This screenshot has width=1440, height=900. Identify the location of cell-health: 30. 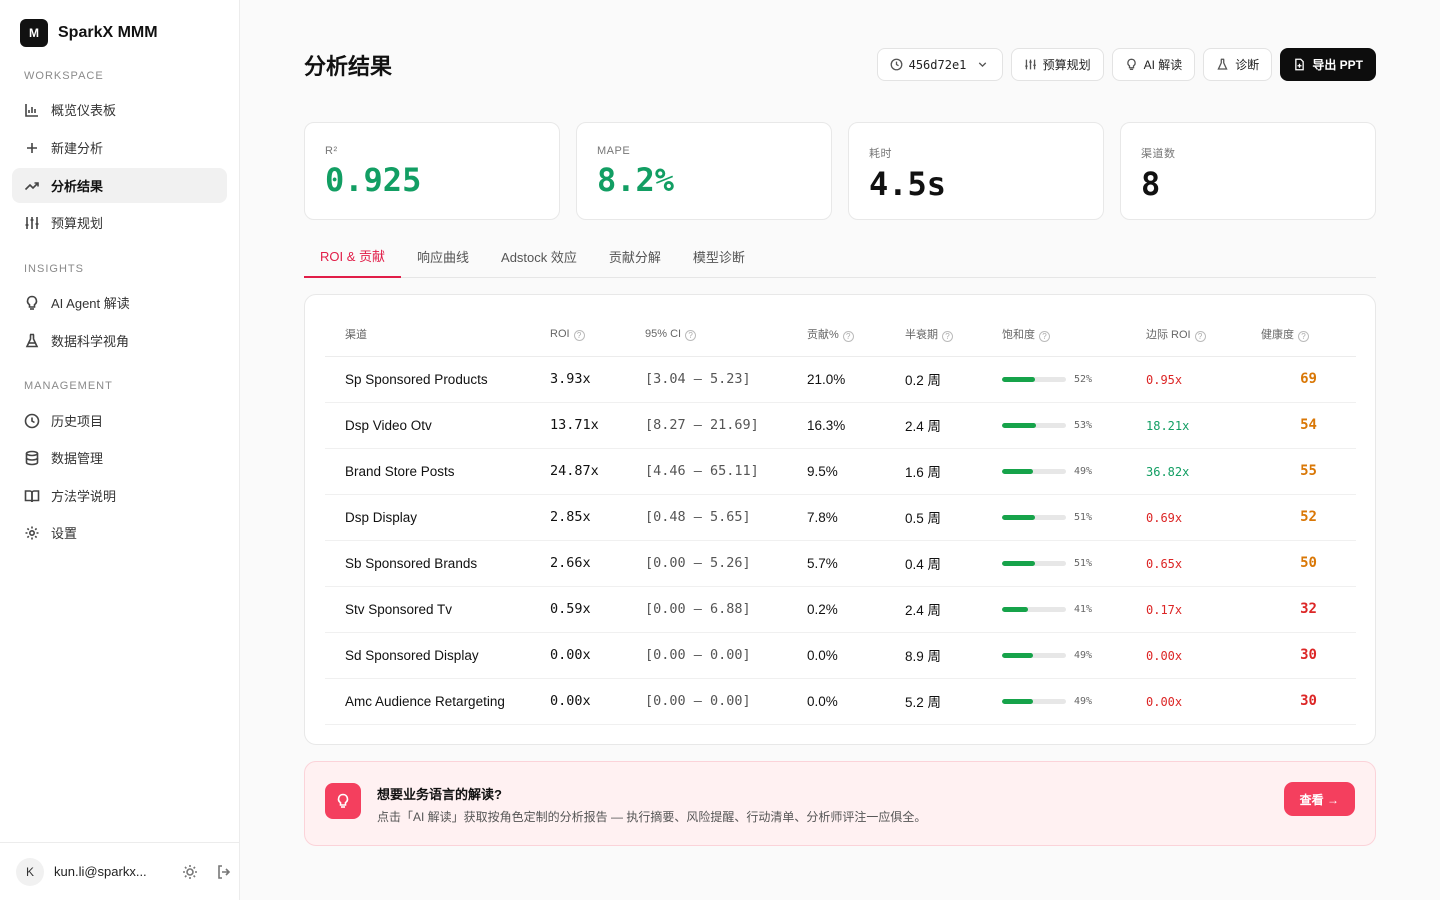
(1308, 701).